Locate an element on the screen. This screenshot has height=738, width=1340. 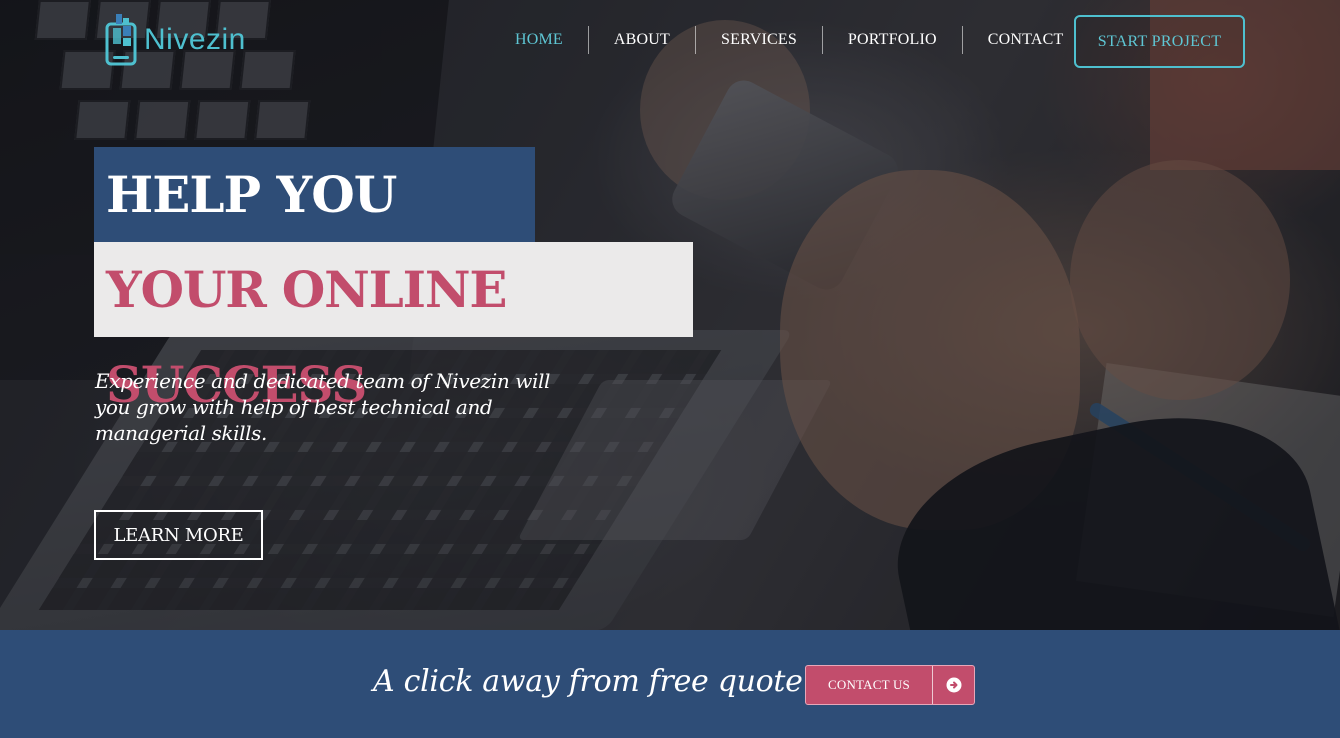
nav-item-services: SERVICES is located at coordinates (758, 40).